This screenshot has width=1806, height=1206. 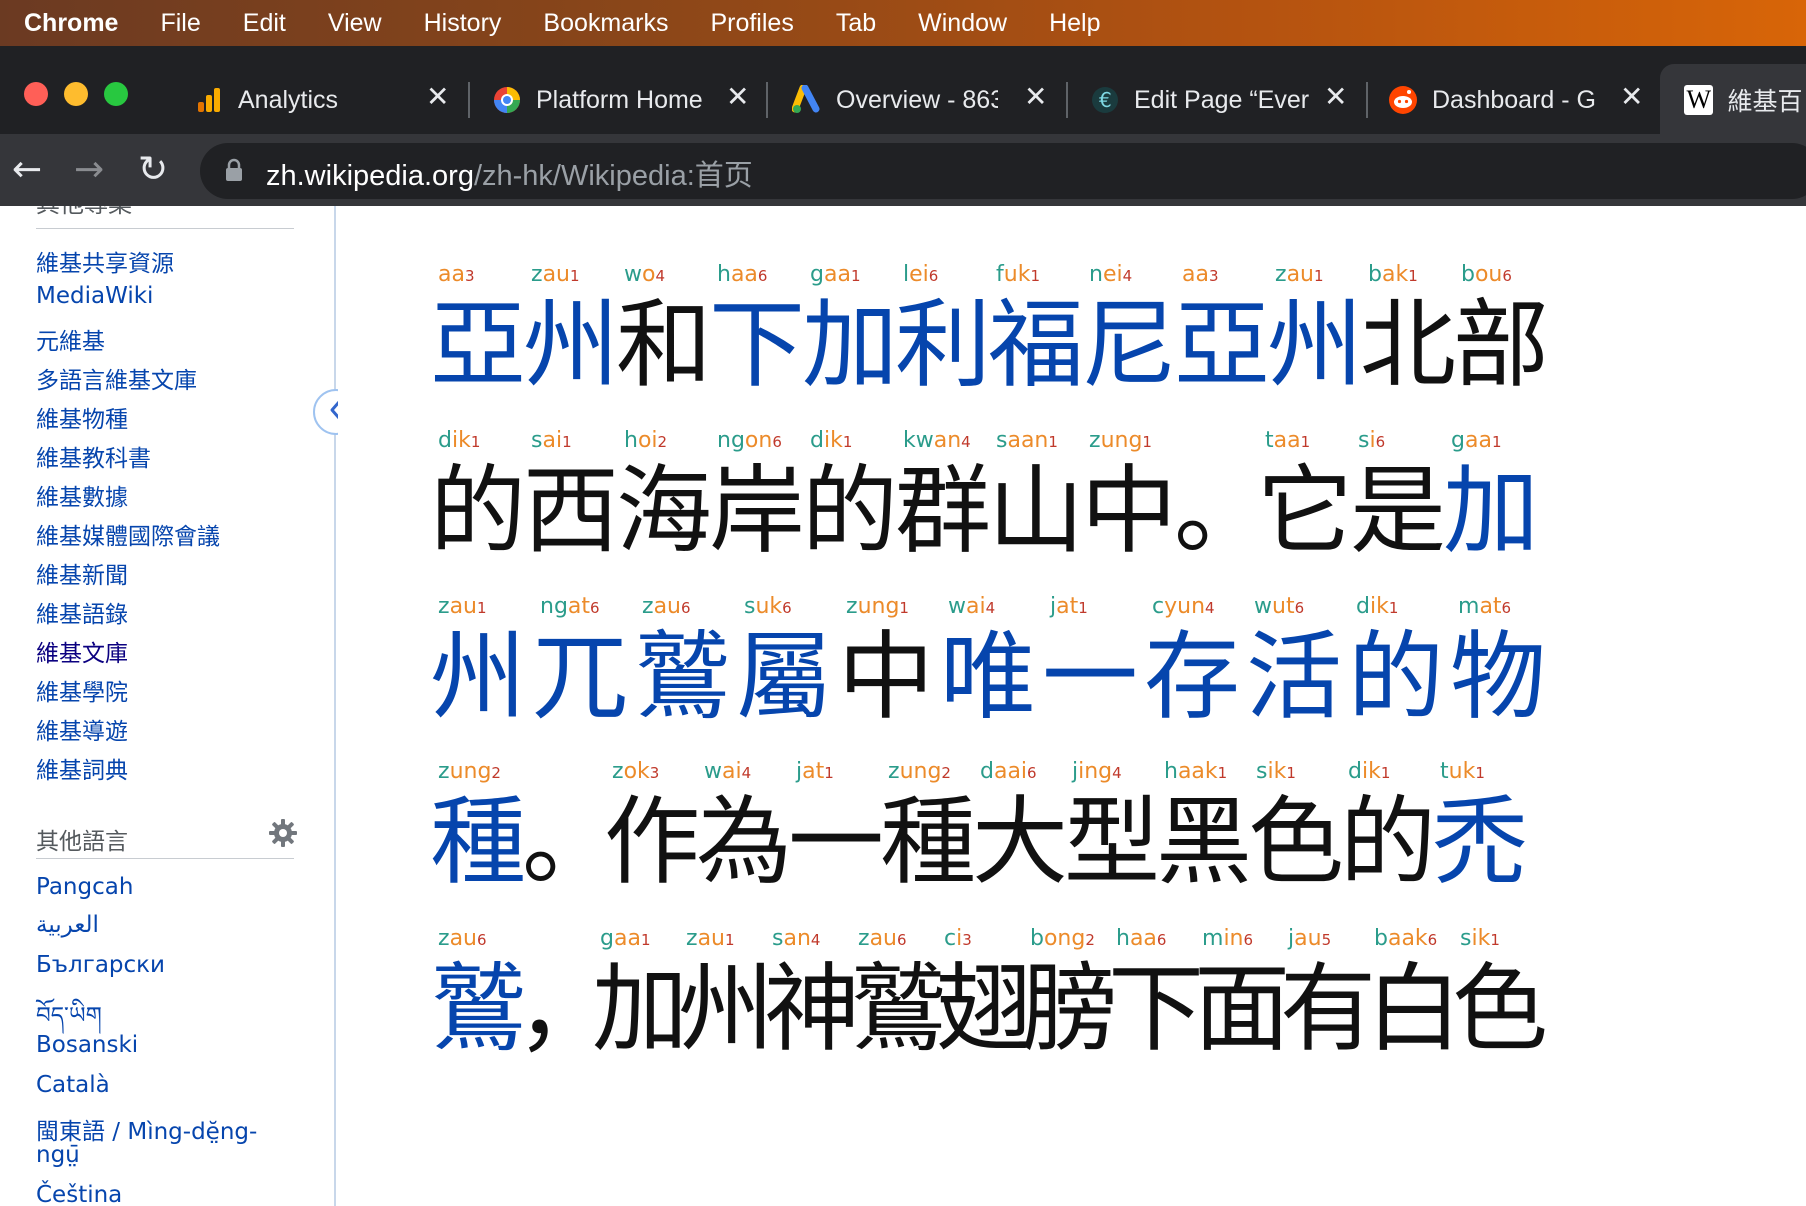 What do you see at coordinates (234, 172) in the screenshot?
I see `lock-icon` at bounding box center [234, 172].